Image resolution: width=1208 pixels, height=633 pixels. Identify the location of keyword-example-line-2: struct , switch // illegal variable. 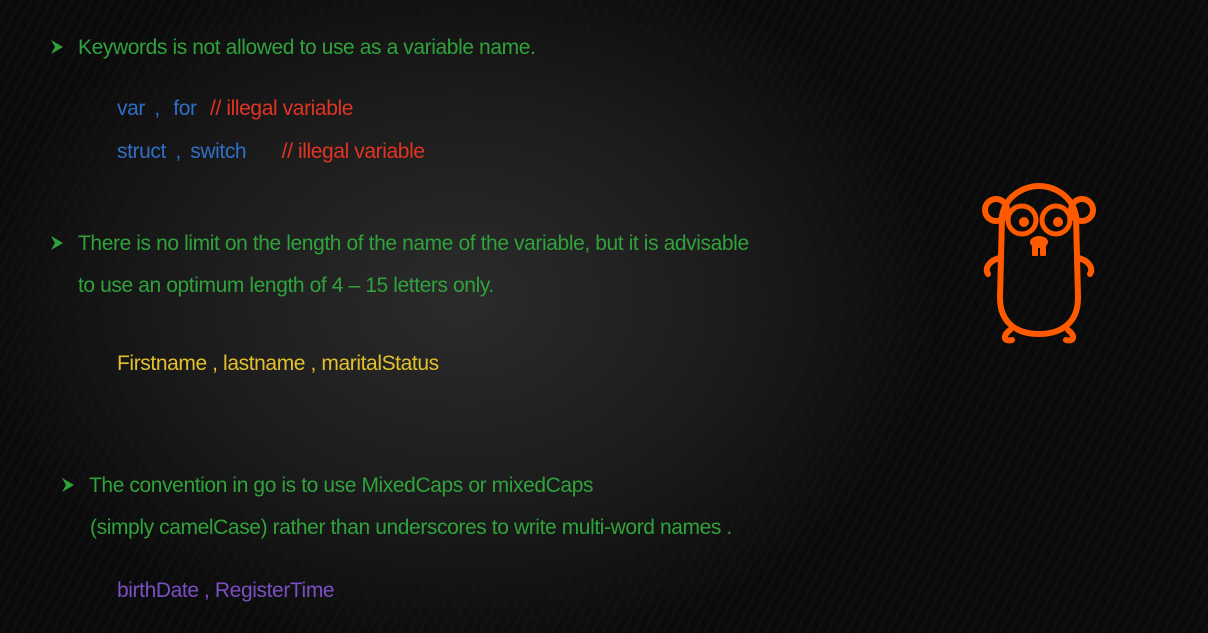
(271, 152).